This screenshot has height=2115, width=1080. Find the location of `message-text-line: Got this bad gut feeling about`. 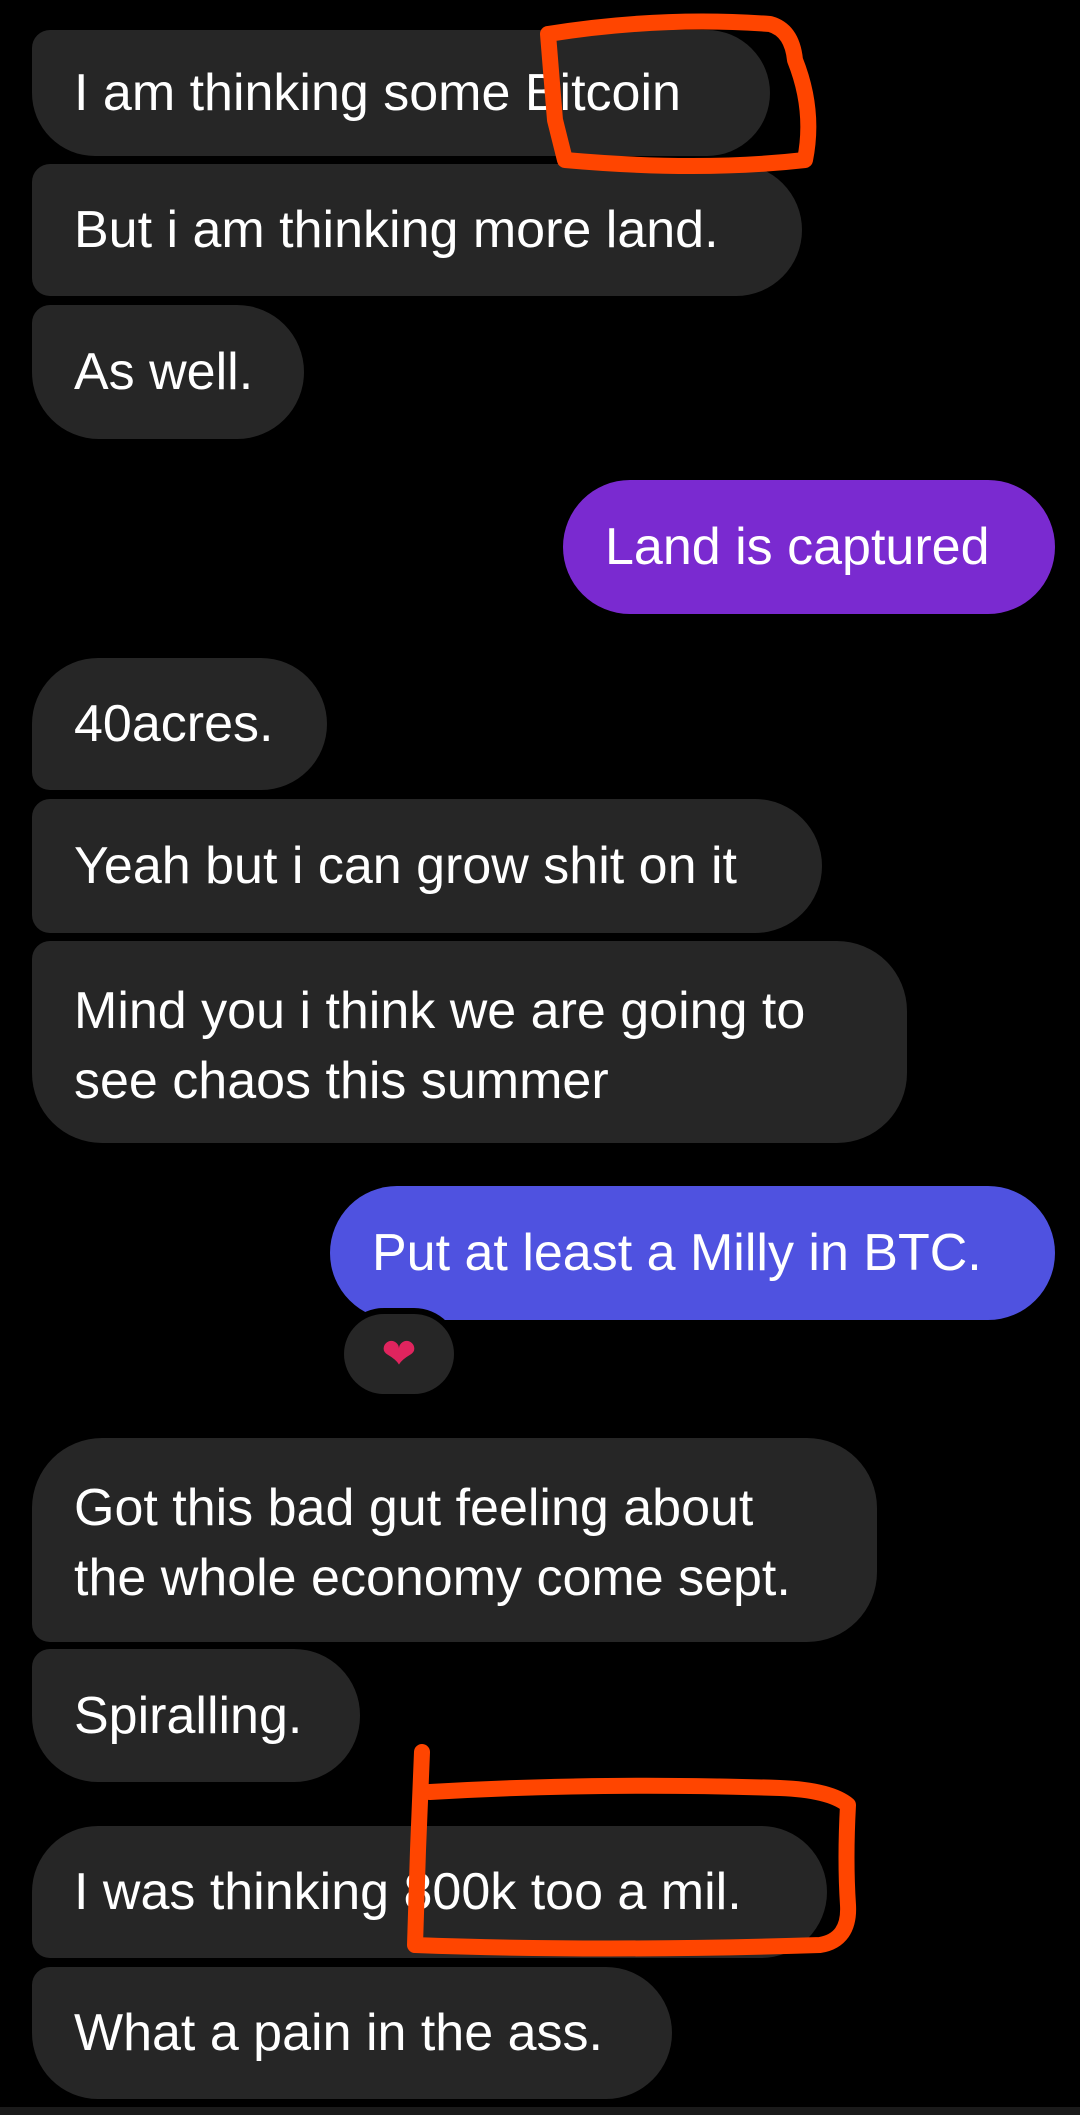

message-text-line: Got this bad gut feeling about is located at coordinates (414, 1508).